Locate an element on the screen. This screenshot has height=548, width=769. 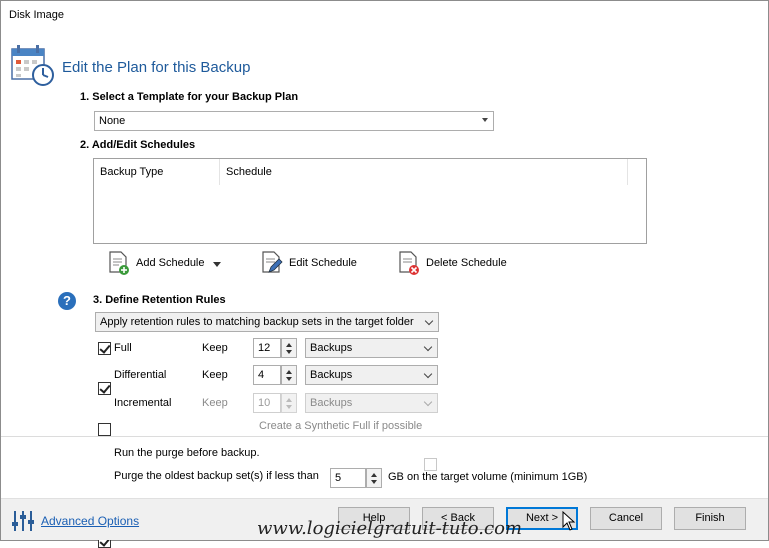
full-keep-input: 12 is located at coordinates (267, 348).